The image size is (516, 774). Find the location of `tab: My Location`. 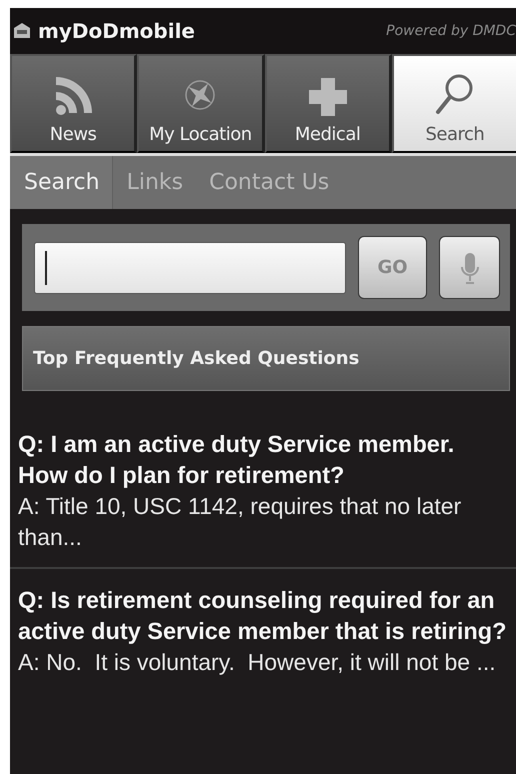

tab: My Location is located at coordinates (200, 103).